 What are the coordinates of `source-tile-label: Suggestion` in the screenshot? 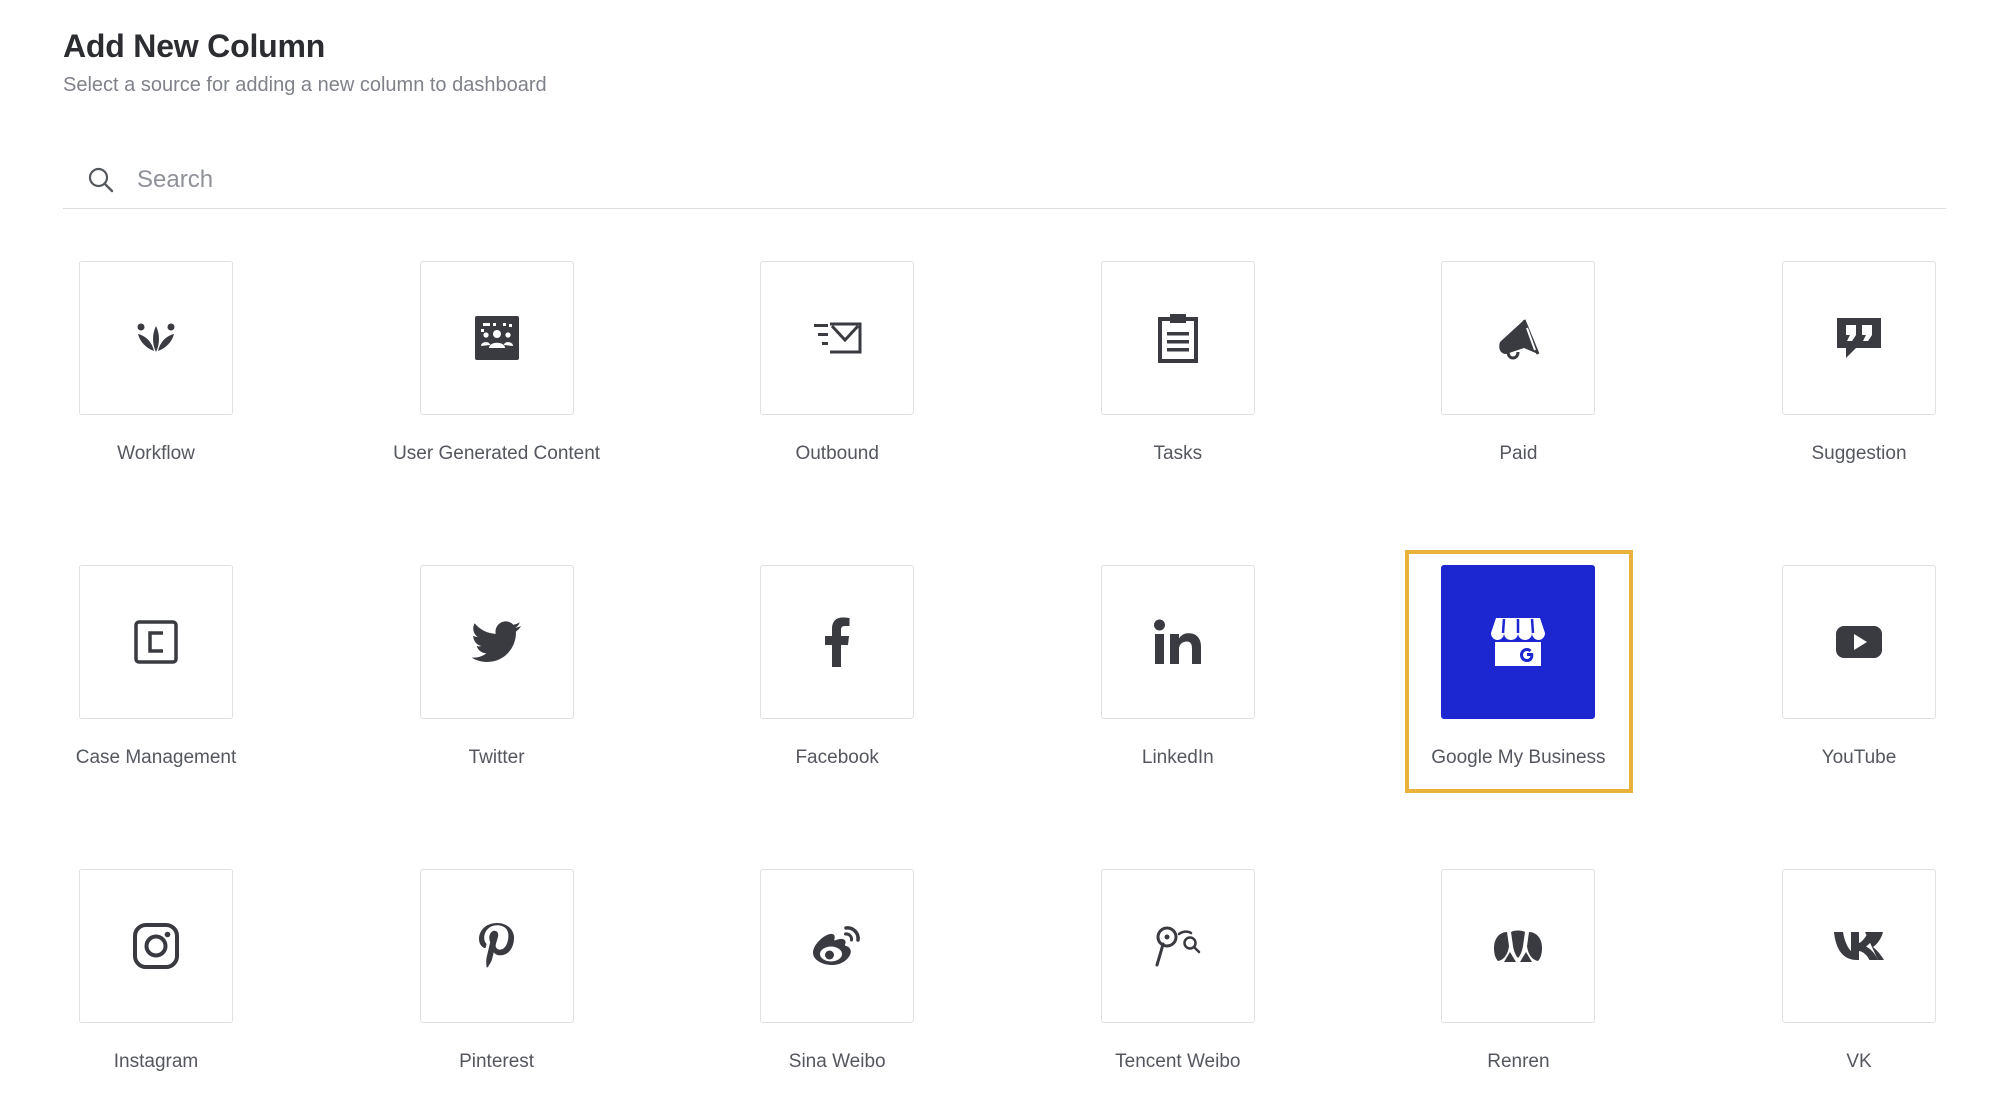 It's located at (1859, 453).